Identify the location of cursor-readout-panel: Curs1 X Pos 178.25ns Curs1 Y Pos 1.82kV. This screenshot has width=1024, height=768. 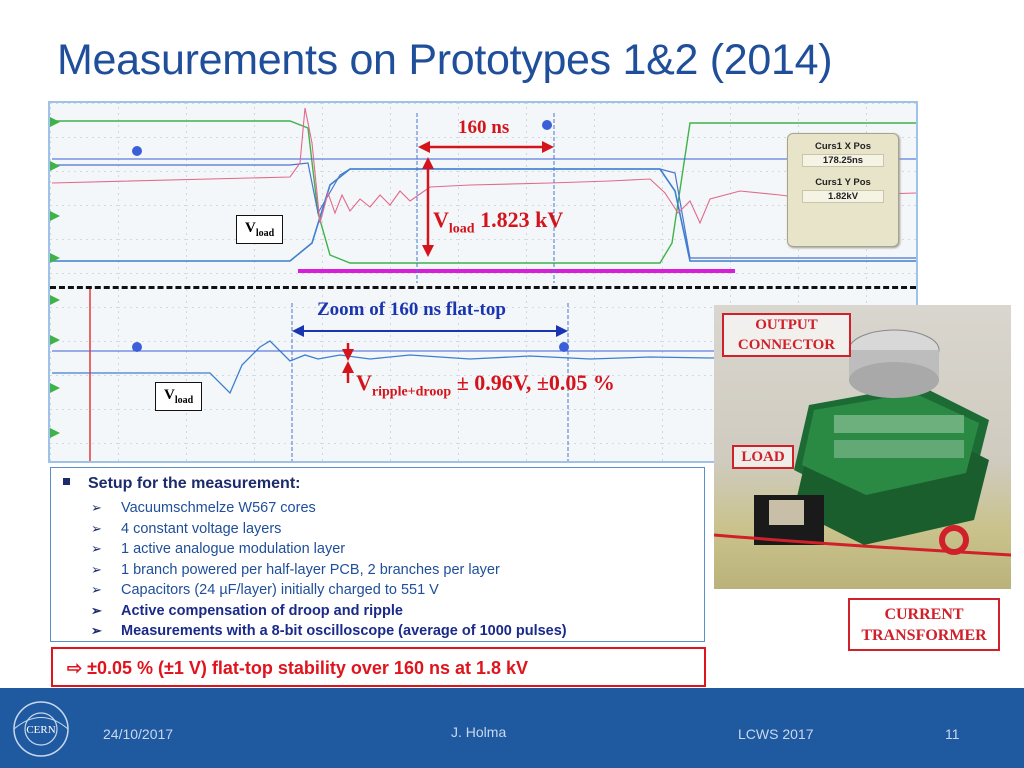
(843, 190).